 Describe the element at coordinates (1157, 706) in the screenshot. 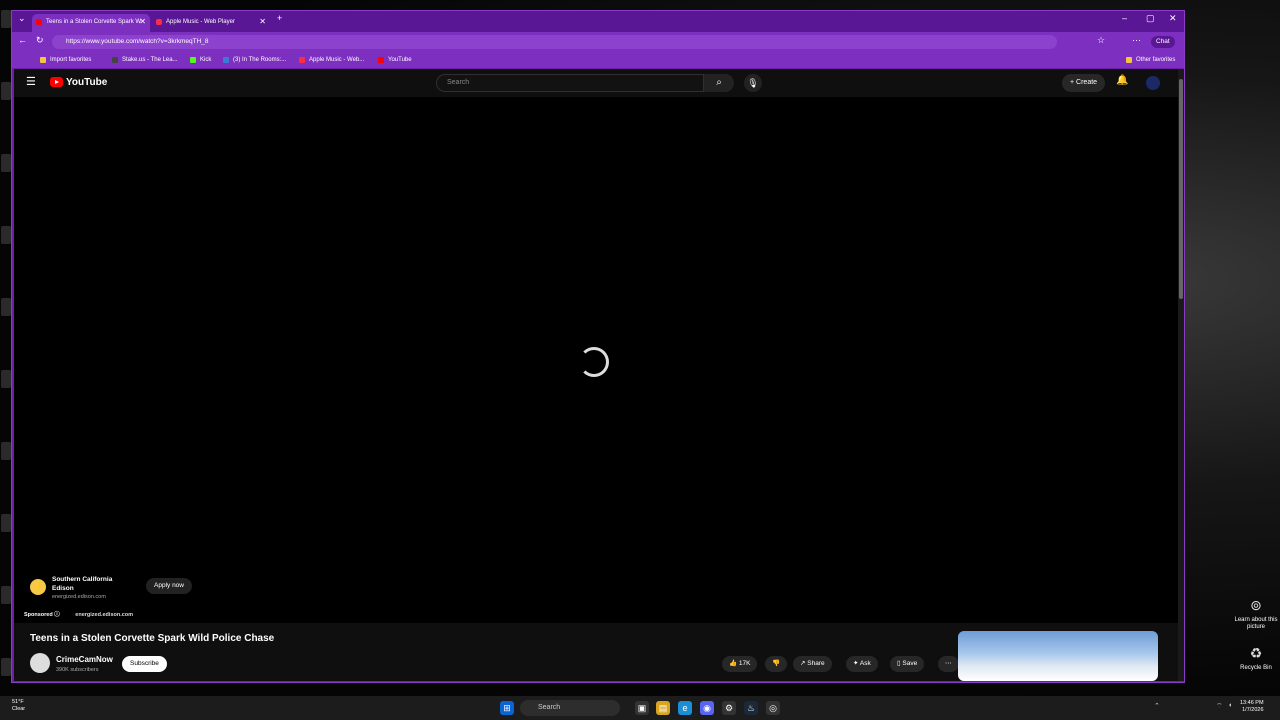

I see `chevron-up-icon: ⌃` at that location.